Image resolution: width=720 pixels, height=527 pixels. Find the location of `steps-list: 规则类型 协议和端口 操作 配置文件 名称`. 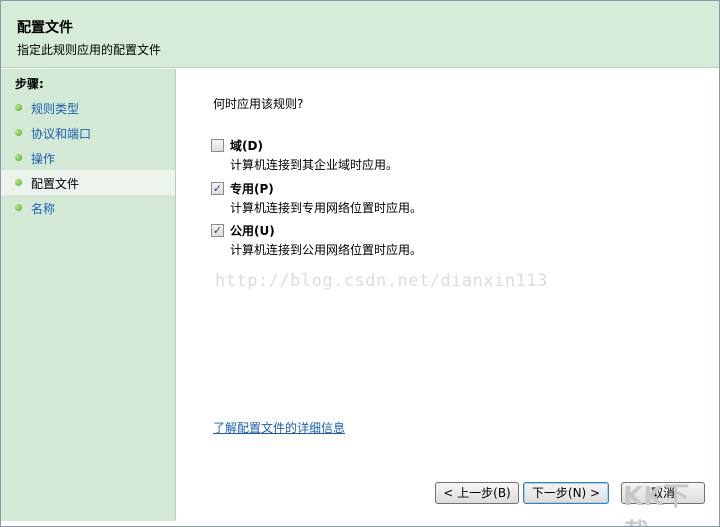

steps-list: 规则类型 协议和端口 操作 配置文件 名称 is located at coordinates (88, 157).